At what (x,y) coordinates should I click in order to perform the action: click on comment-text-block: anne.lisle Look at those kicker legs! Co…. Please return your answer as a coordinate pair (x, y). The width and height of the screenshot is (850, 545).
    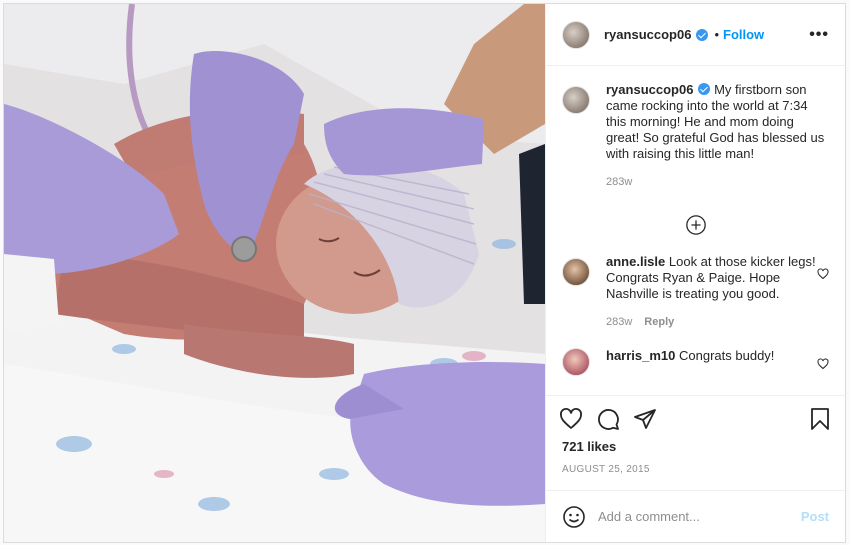
    Looking at the image, I should click on (711, 278).